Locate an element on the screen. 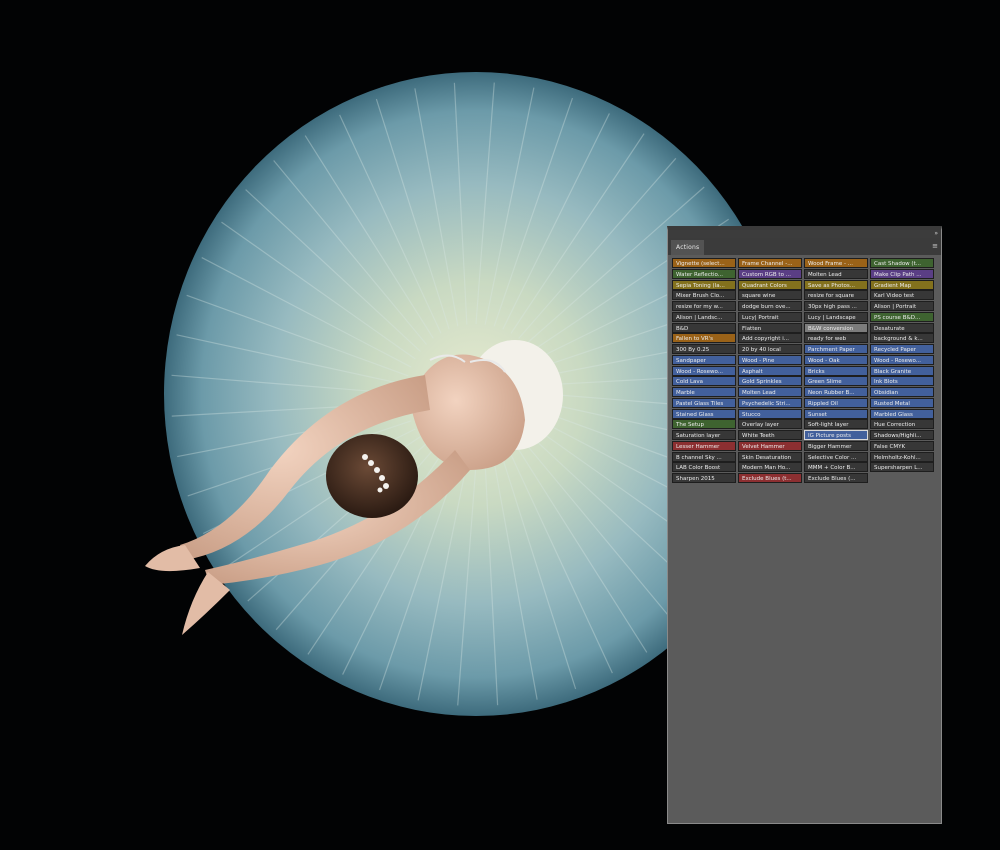 The image size is (1000, 850). action-button: 300 By 0.25 is located at coordinates (704, 349).